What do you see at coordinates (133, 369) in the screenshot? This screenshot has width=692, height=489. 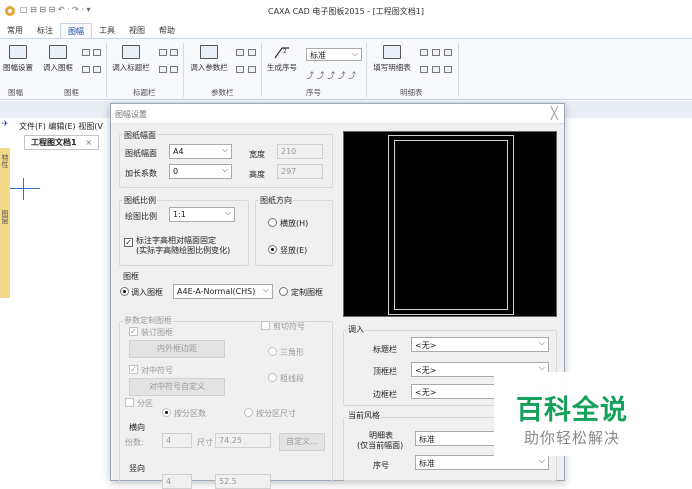 I see `center-mark-checkbox: ✓` at bounding box center [133, 369].